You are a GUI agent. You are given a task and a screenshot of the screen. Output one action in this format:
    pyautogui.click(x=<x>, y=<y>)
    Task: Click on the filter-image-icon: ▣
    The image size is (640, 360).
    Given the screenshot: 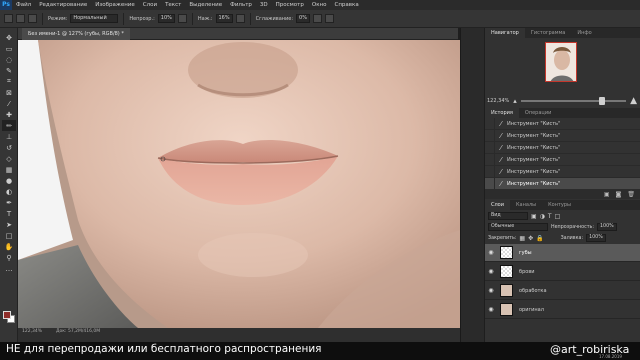 What is the action you would take?
    pyautogui.click(x=534, y=216)
    